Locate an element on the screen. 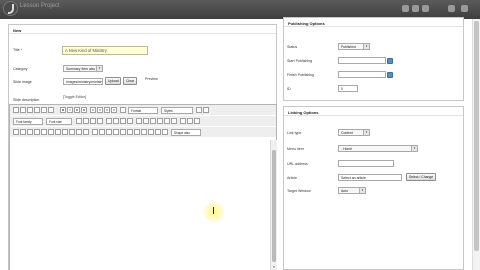 Image resolution: width=480 pixels, height=270 pixels. slide-description-label: Slide description is located at coordinates (26, 100).